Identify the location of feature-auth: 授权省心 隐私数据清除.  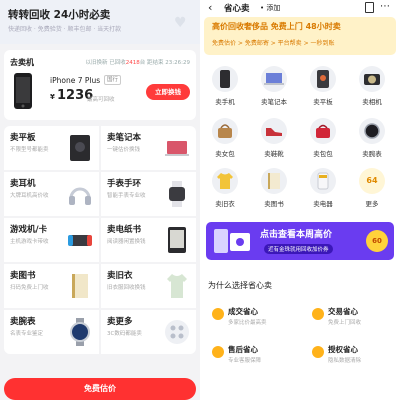
(356, 359).